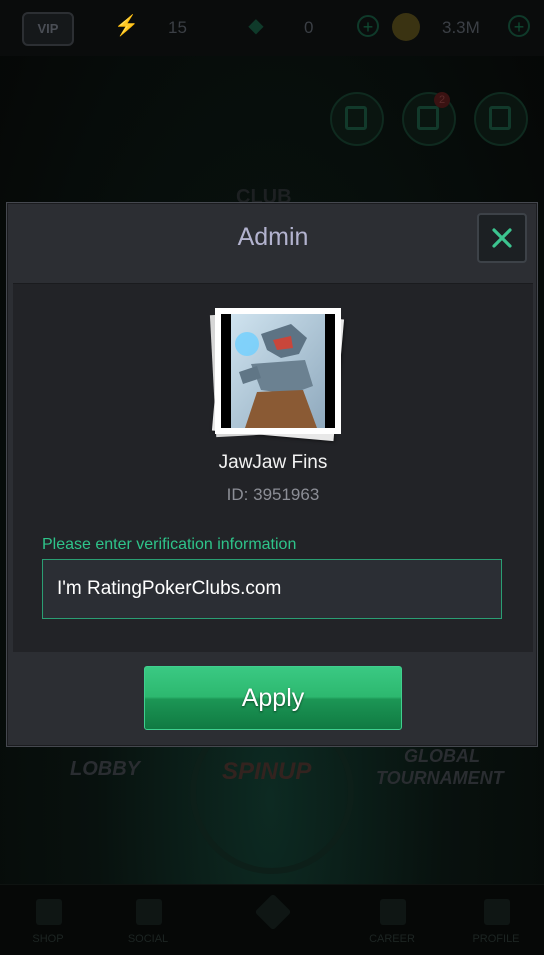 This screenshot has height=955, width=544. I want to click on notification-badge: 2, so click(442, 100).